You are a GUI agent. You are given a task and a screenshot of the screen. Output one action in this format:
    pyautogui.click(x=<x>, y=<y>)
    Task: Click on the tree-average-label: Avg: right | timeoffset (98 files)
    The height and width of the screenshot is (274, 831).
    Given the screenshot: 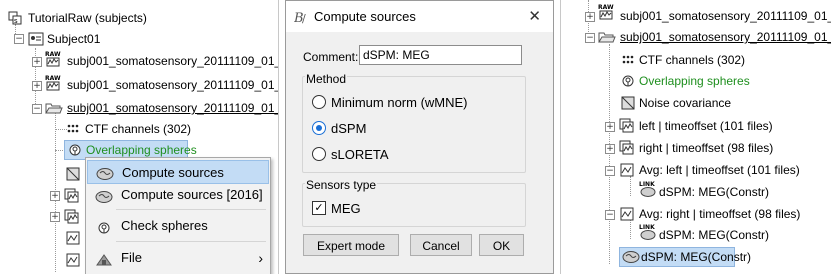 What is the action you would take?
    pyautogui.click(x=720, y=214)
    